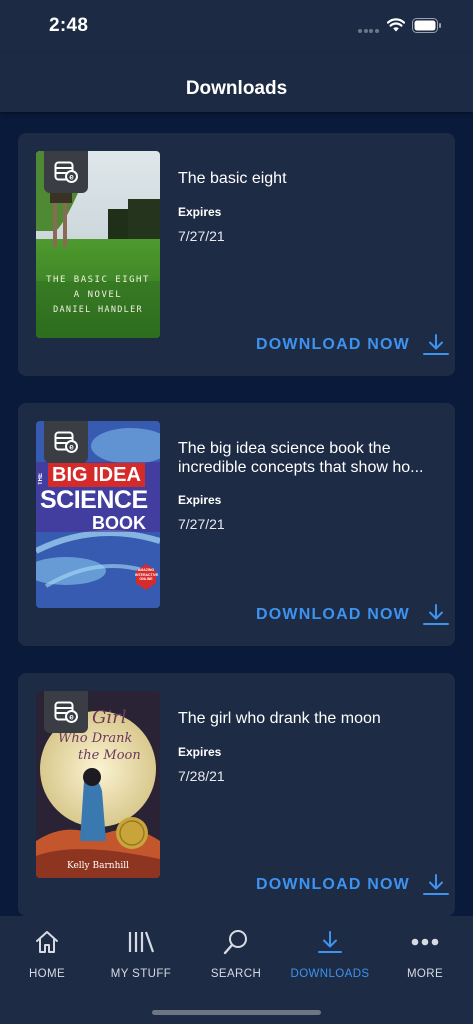 The width and height of the screenshot is (473, 1024). I want to click on tab-downloads-label: DOWNLOADS, so click(330, 974).